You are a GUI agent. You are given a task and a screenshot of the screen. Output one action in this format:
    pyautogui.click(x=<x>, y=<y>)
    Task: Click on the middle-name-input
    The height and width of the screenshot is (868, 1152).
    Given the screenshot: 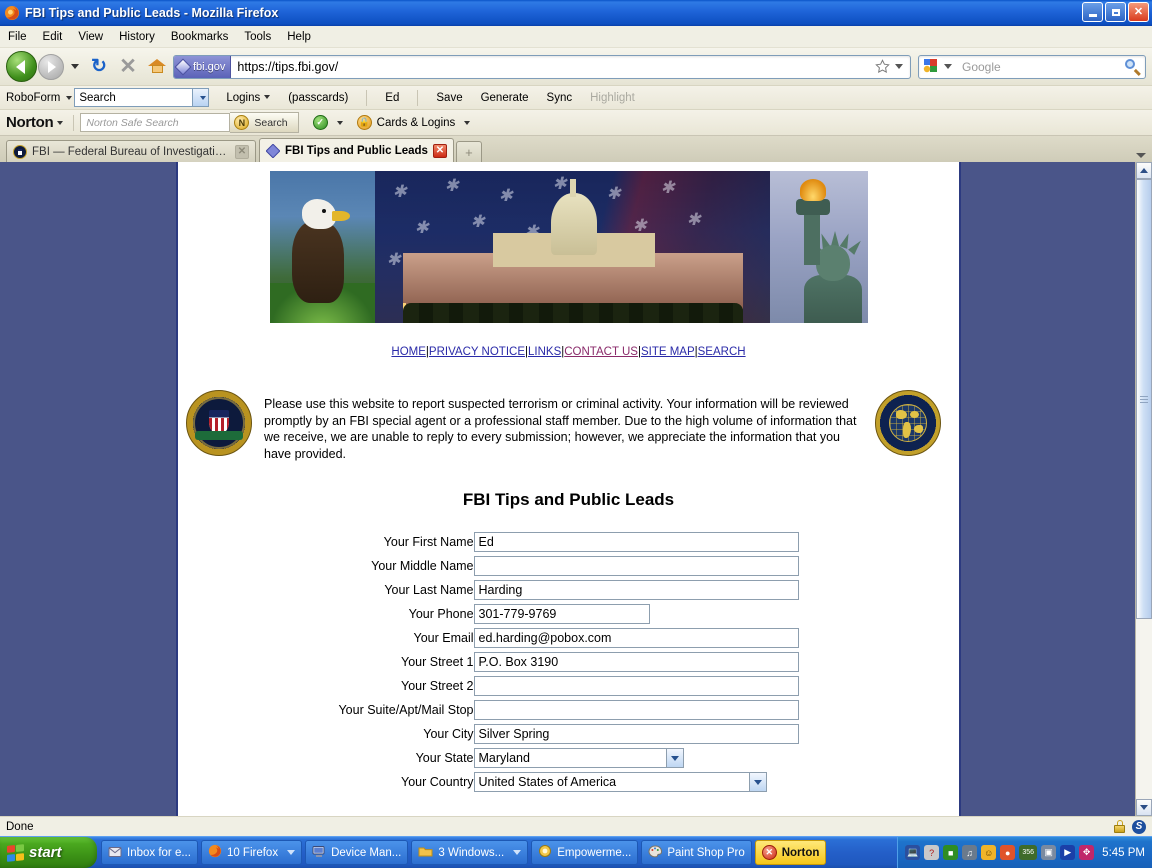 What is the action you would take?
    pyautogui.click(x=636, y=566)
    